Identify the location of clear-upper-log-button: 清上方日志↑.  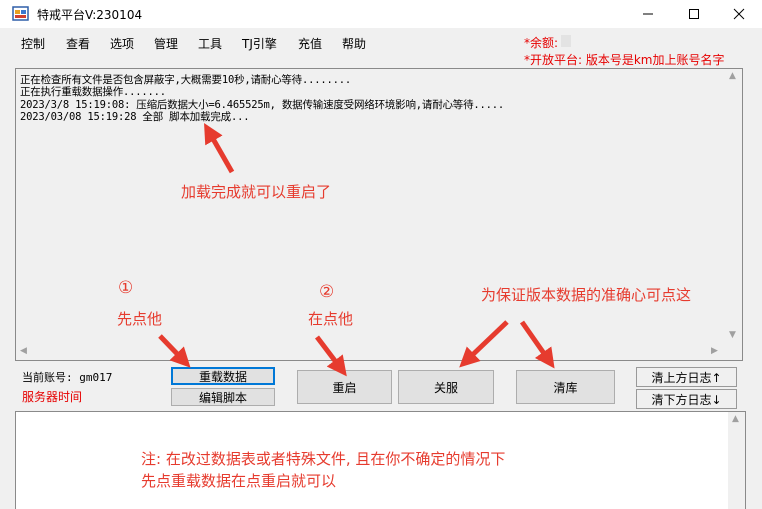
(686, 377).